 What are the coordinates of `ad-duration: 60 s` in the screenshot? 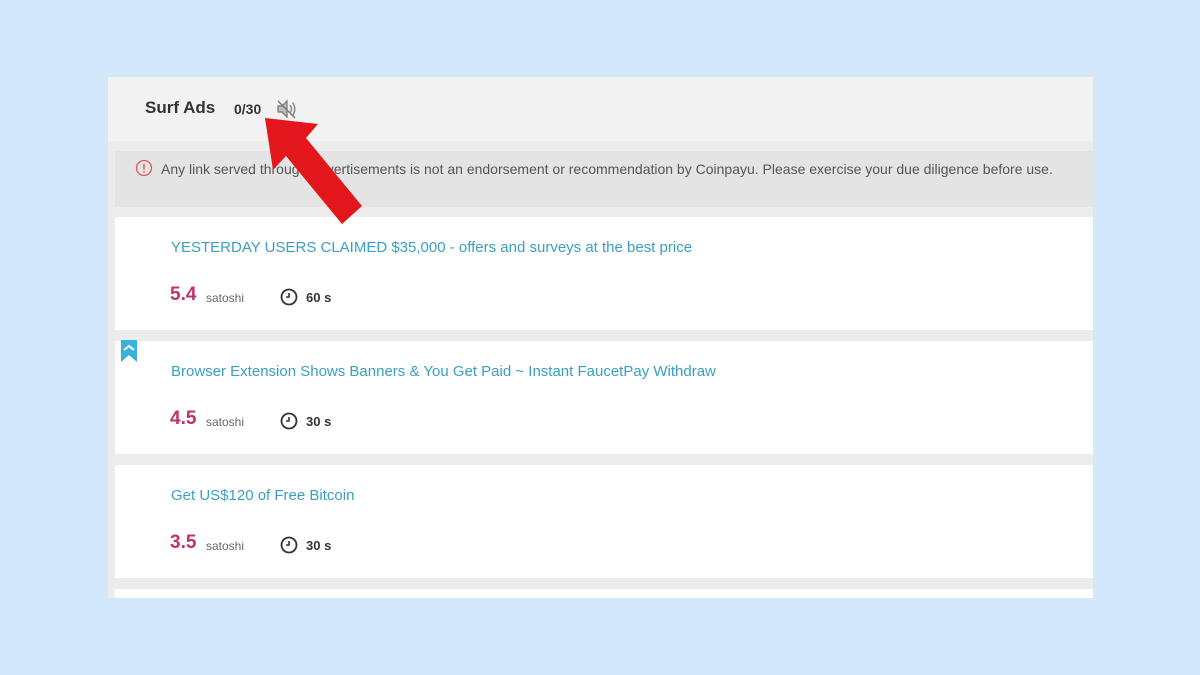 It's located at (319, 297).